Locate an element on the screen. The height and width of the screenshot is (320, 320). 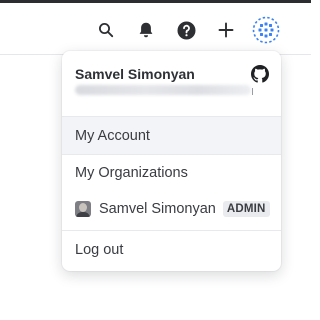
help-circle-icon is located at coordinates (186, 30).